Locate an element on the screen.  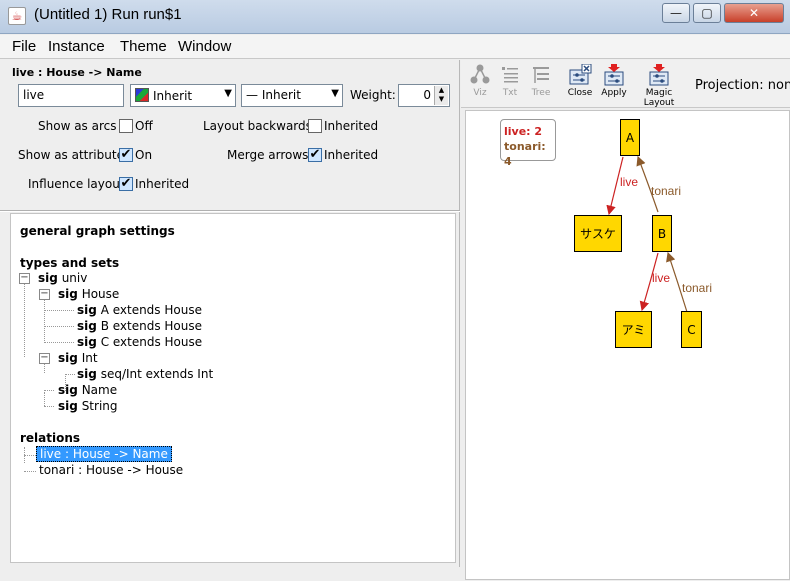
menu-theme: Theme is located at coordinates (143, 46).